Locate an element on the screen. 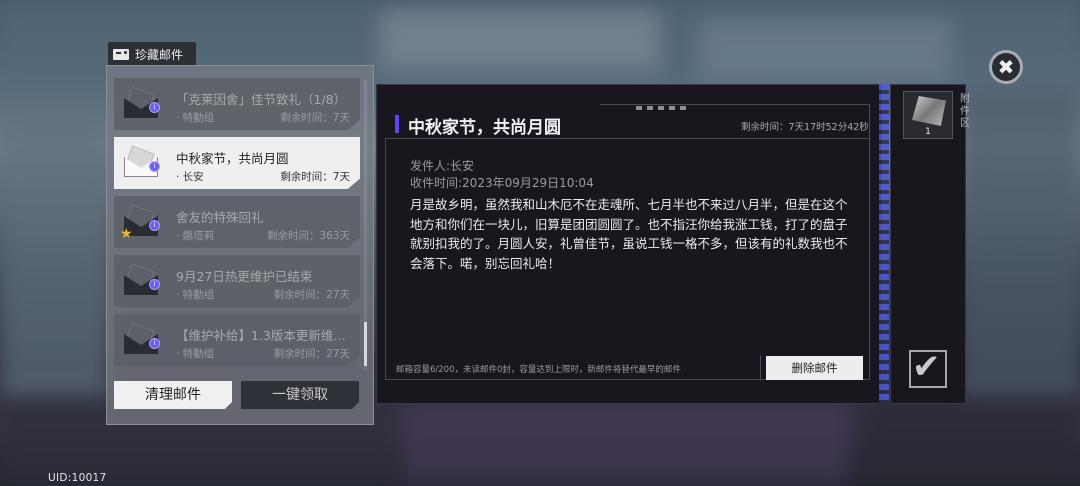  collection-tab-label: 珍藏邮件 is located at coordinates (159, 54).